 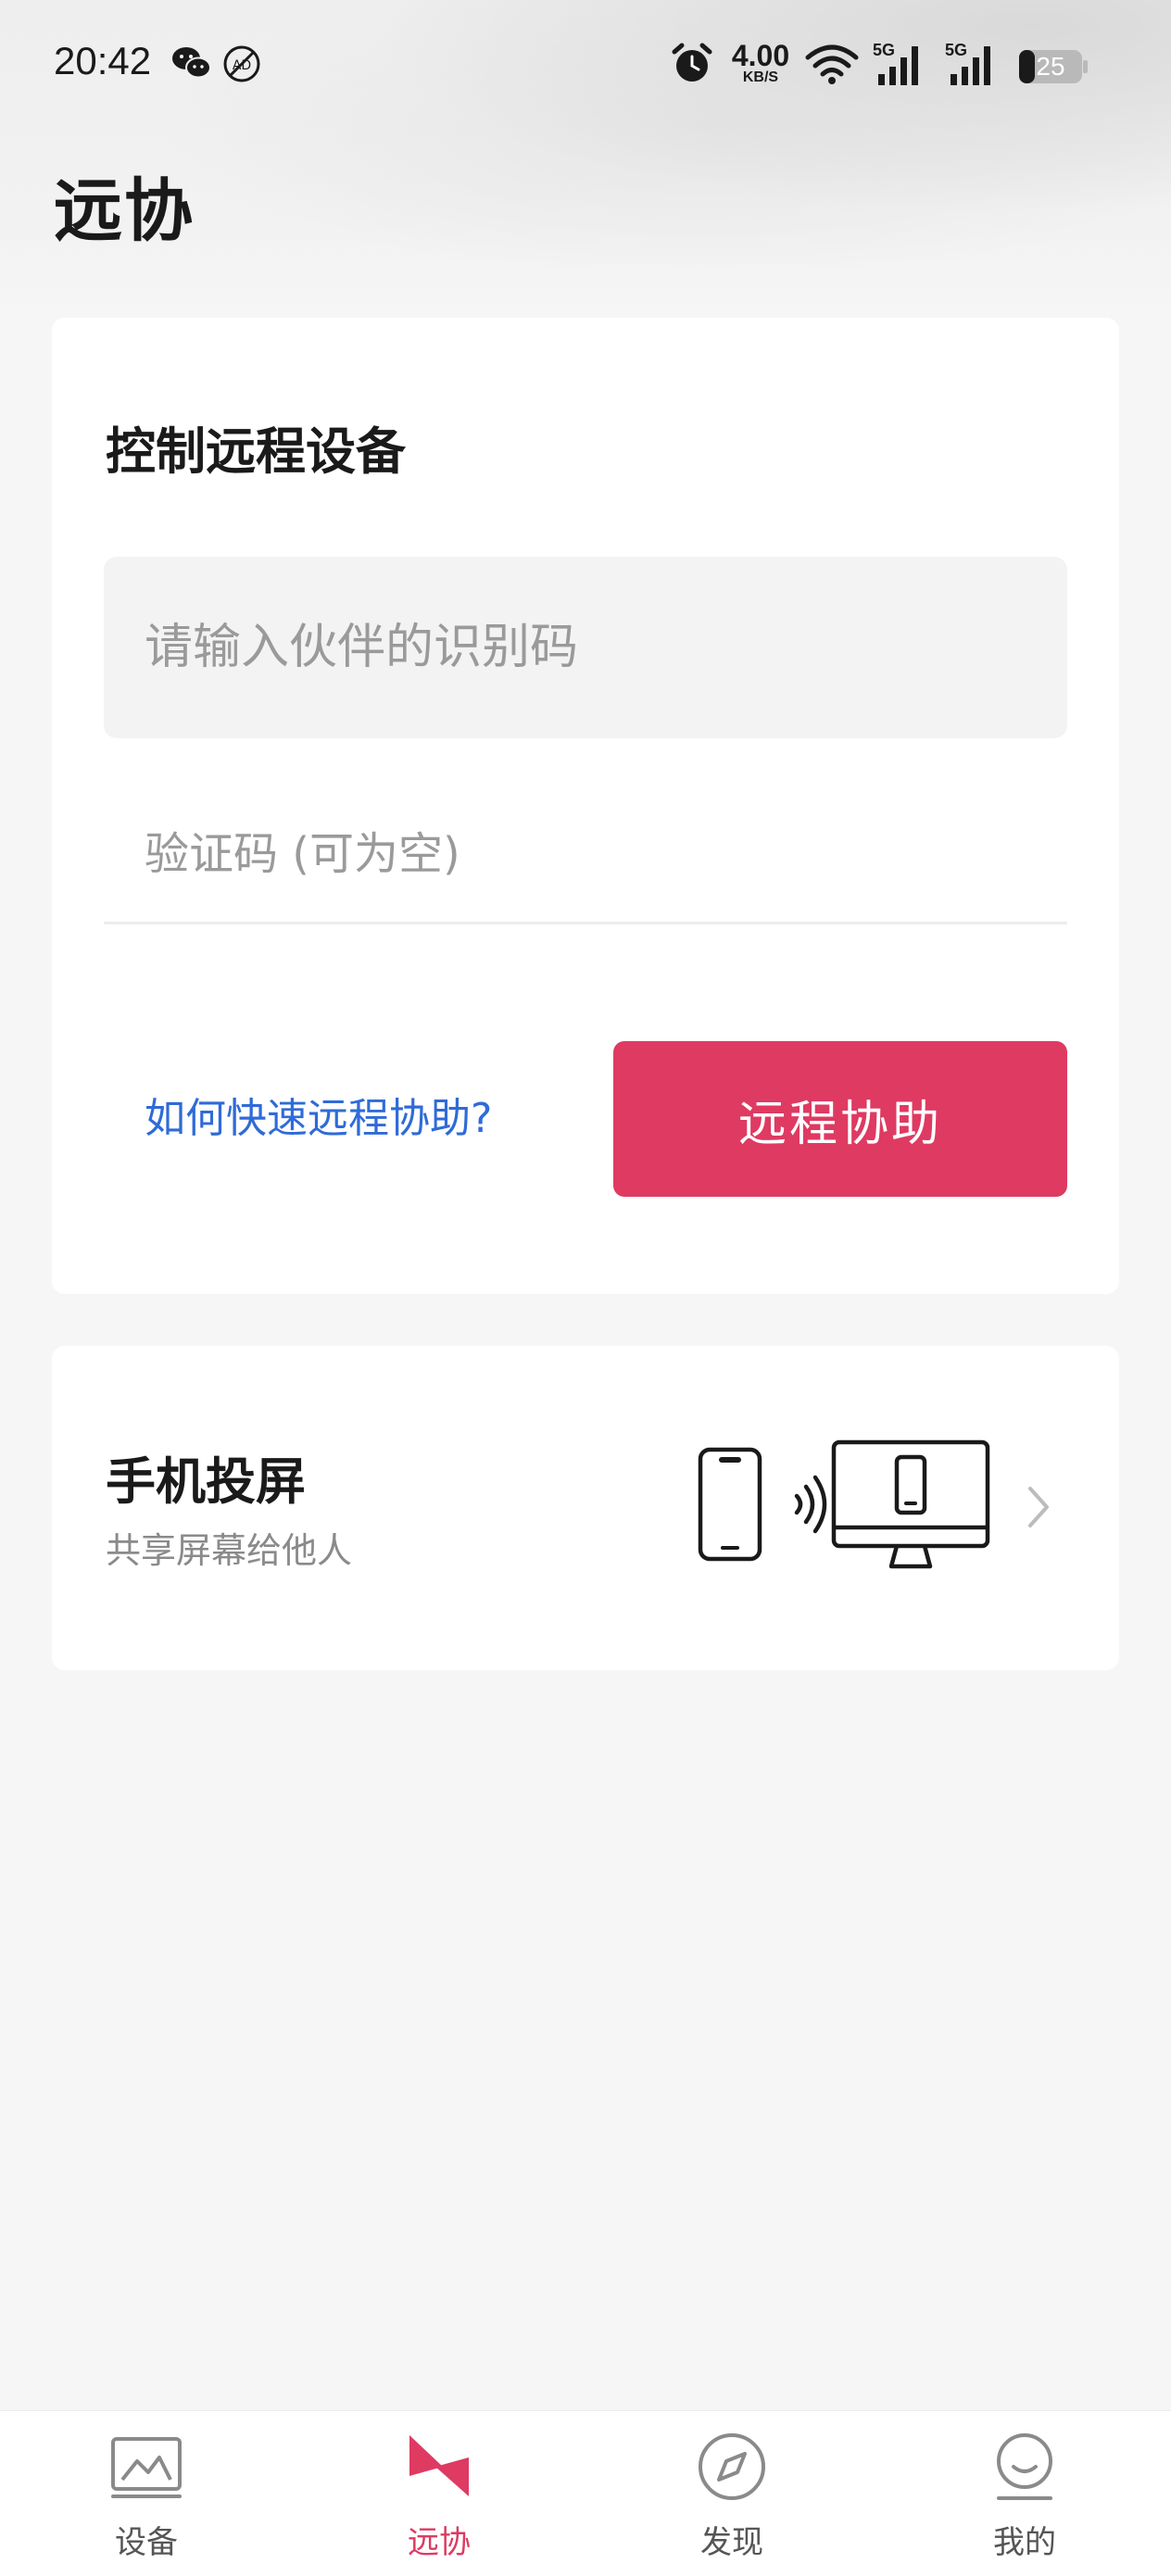 I want to click on battery-level: 25, so click(x=1050, y=66).